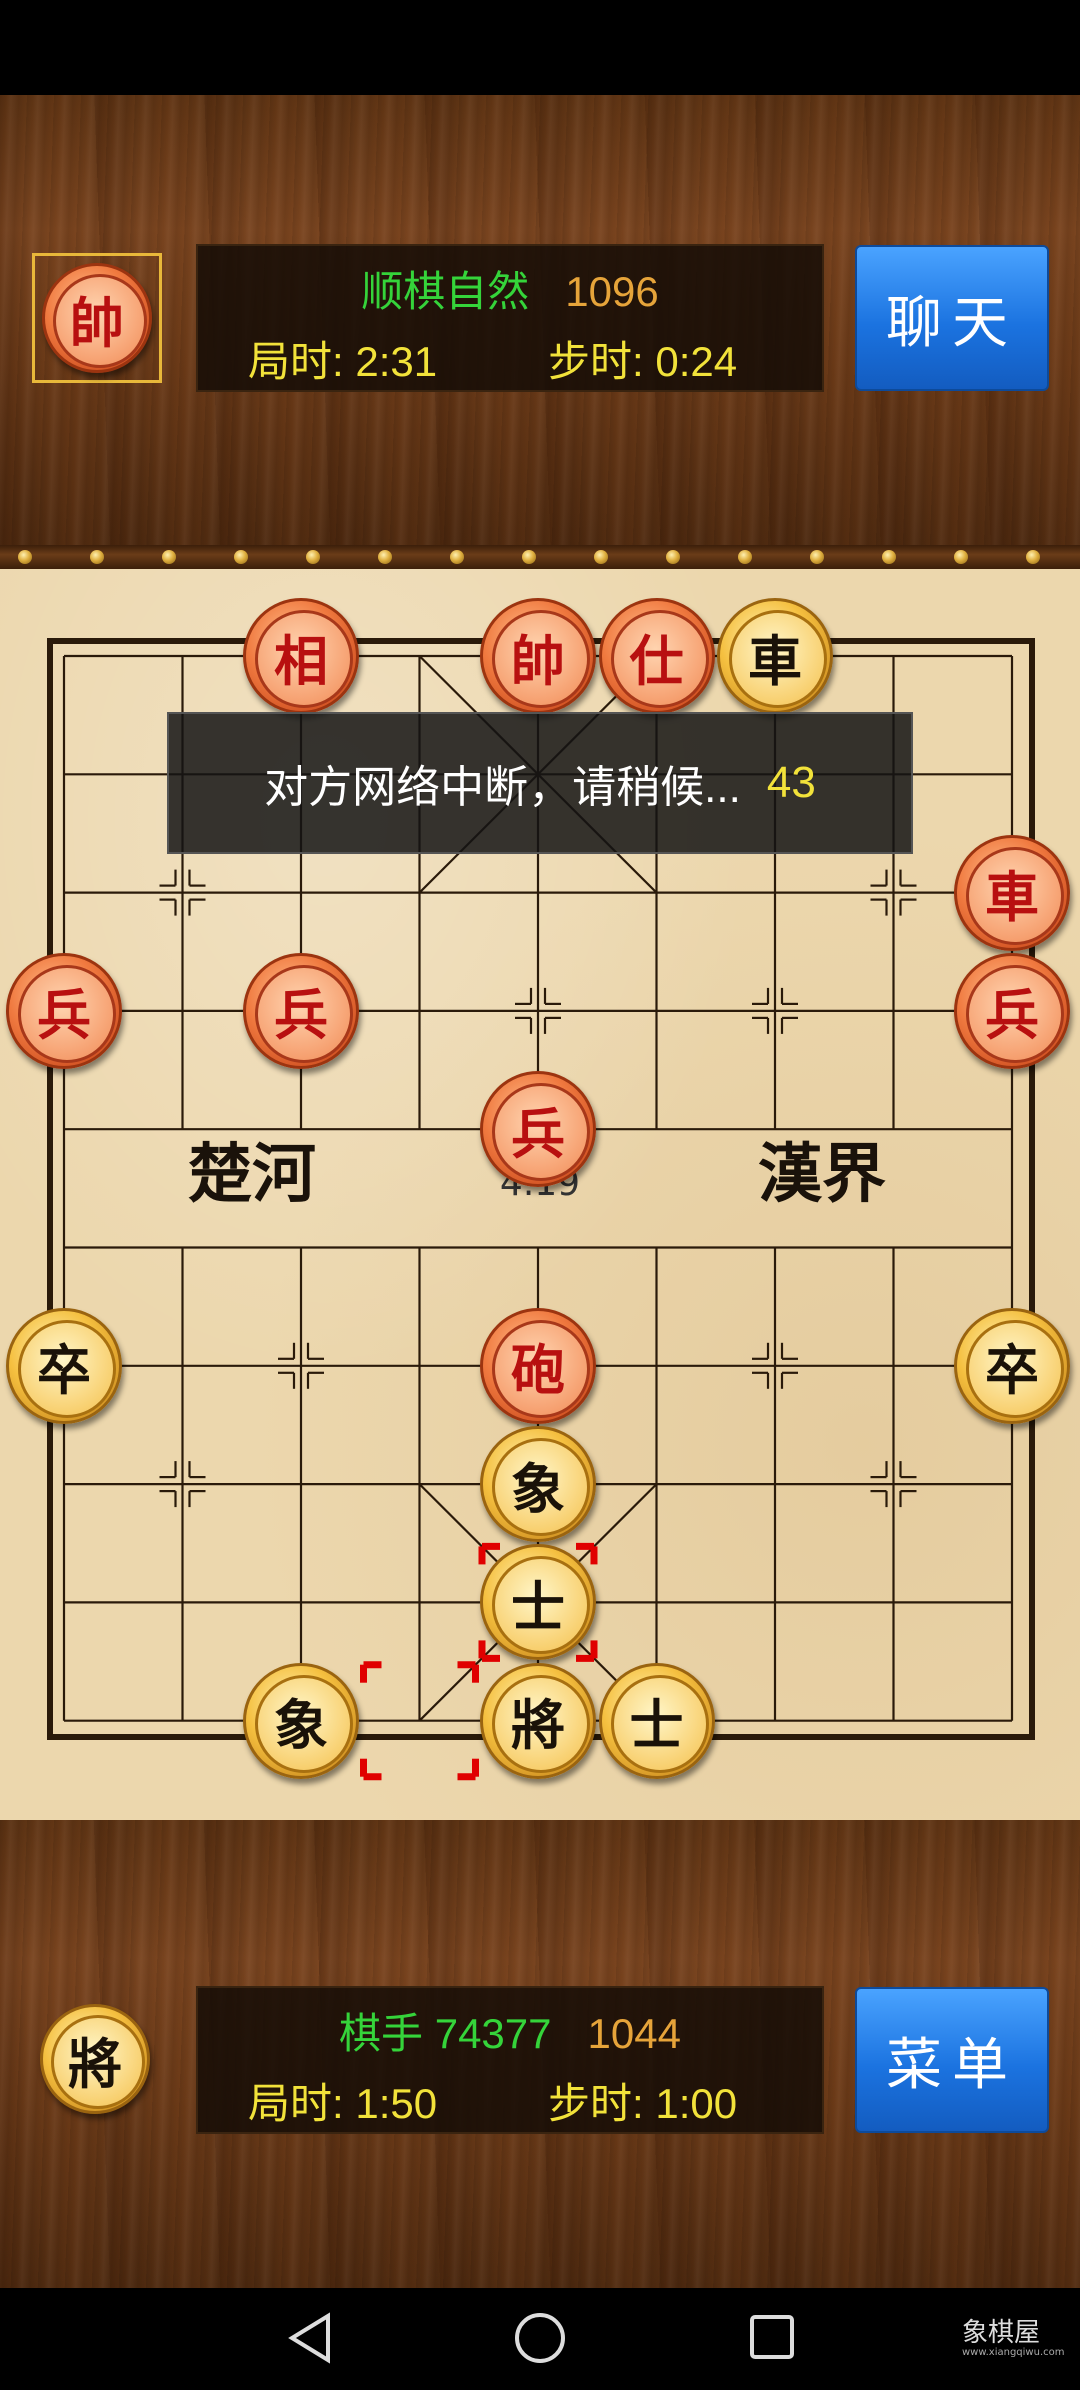 The height and width of the screenshot is (2390, 1080). I want to click on piece-red-7: 兵, so click(1012, 1010).